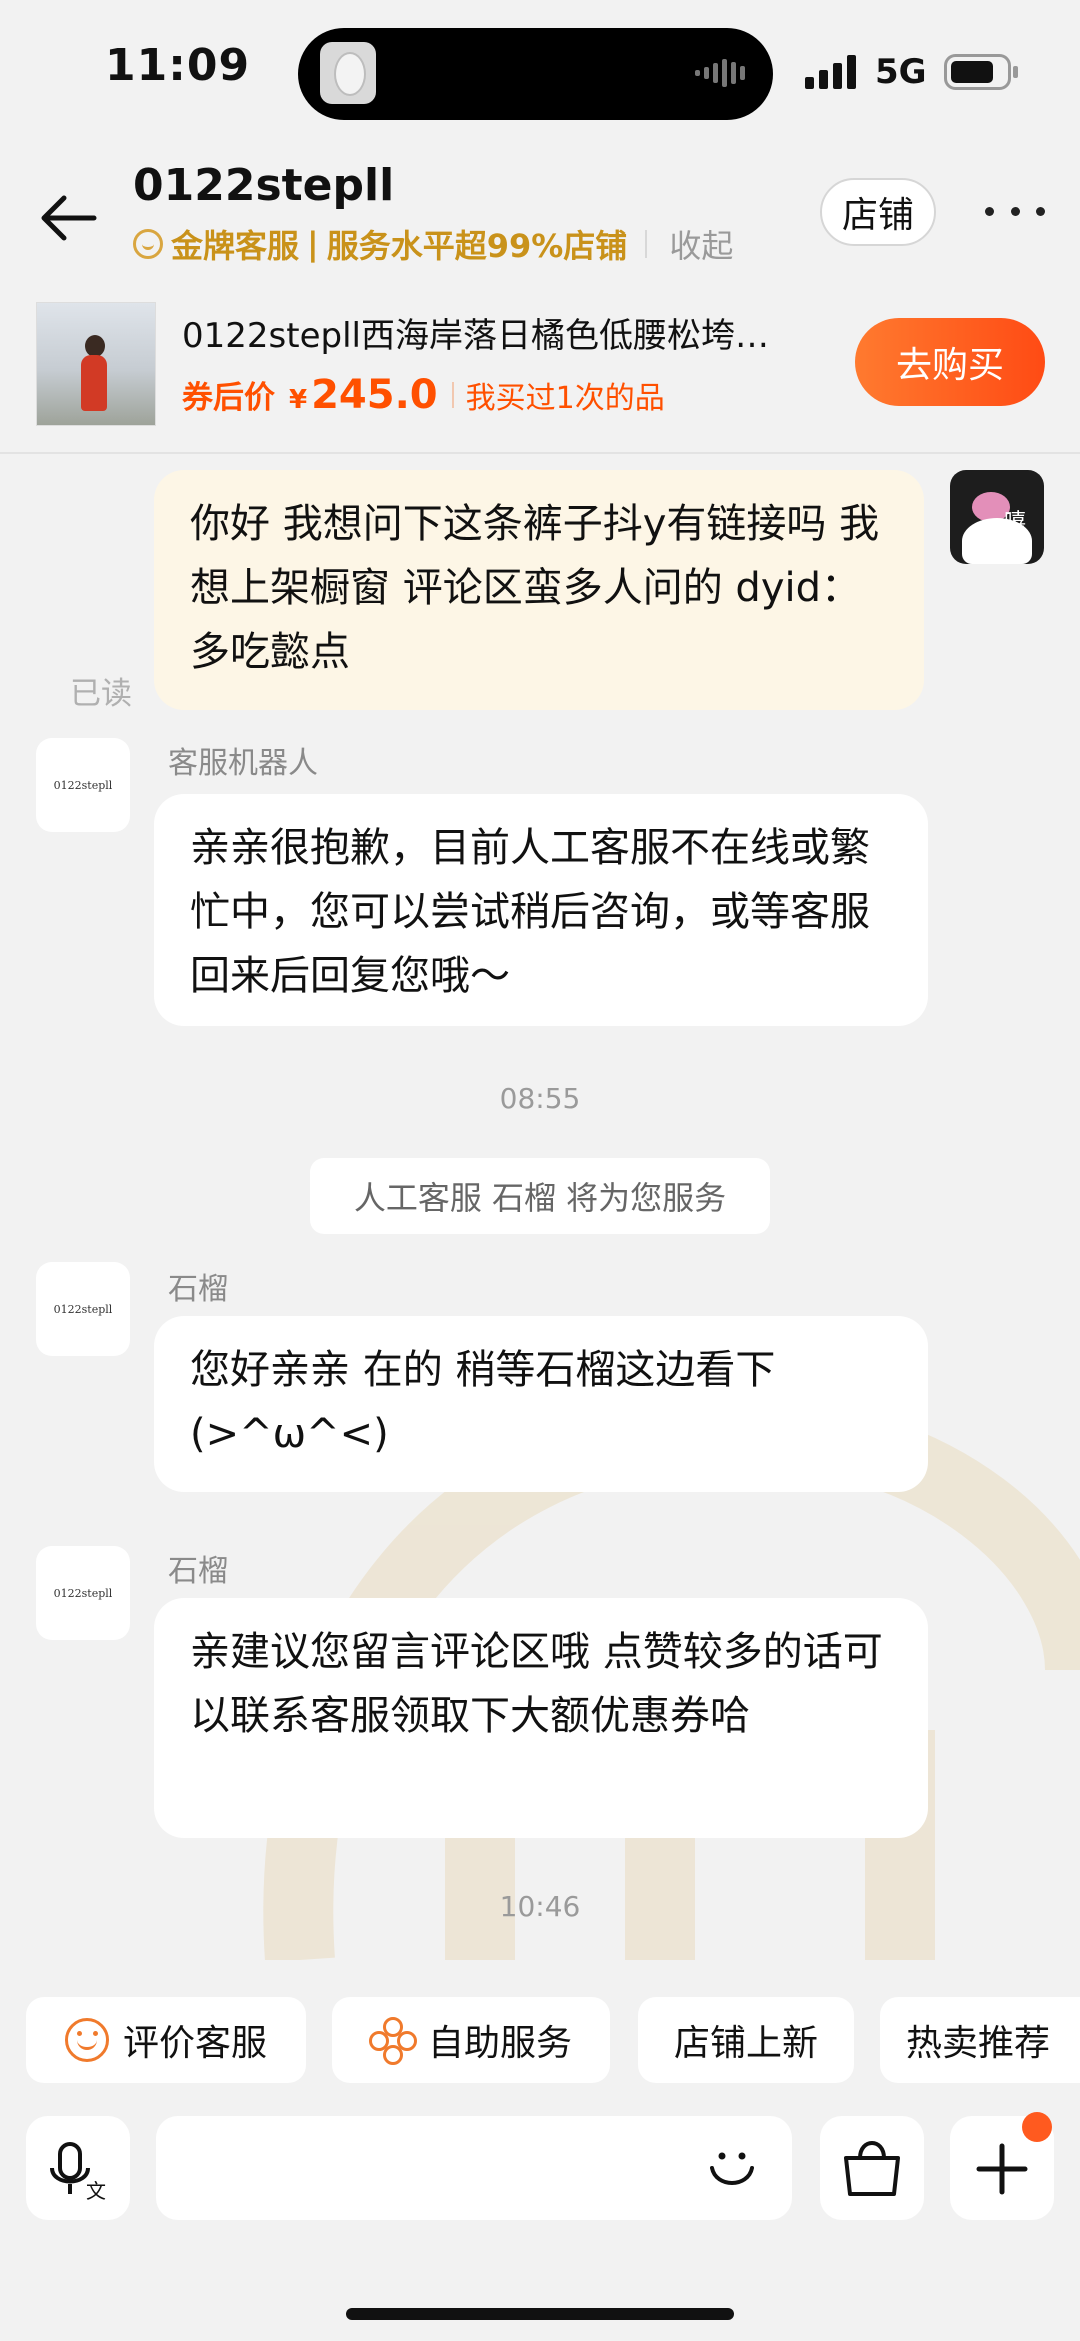  What do you see at coordinates (541, 1718) in the screenshot?
I see `agent-message-bubble: 亲建议您留言评论区哦 点赞较多的话可以联系客服领取下大额优惠券哈` at bounding box center [541, 1718].